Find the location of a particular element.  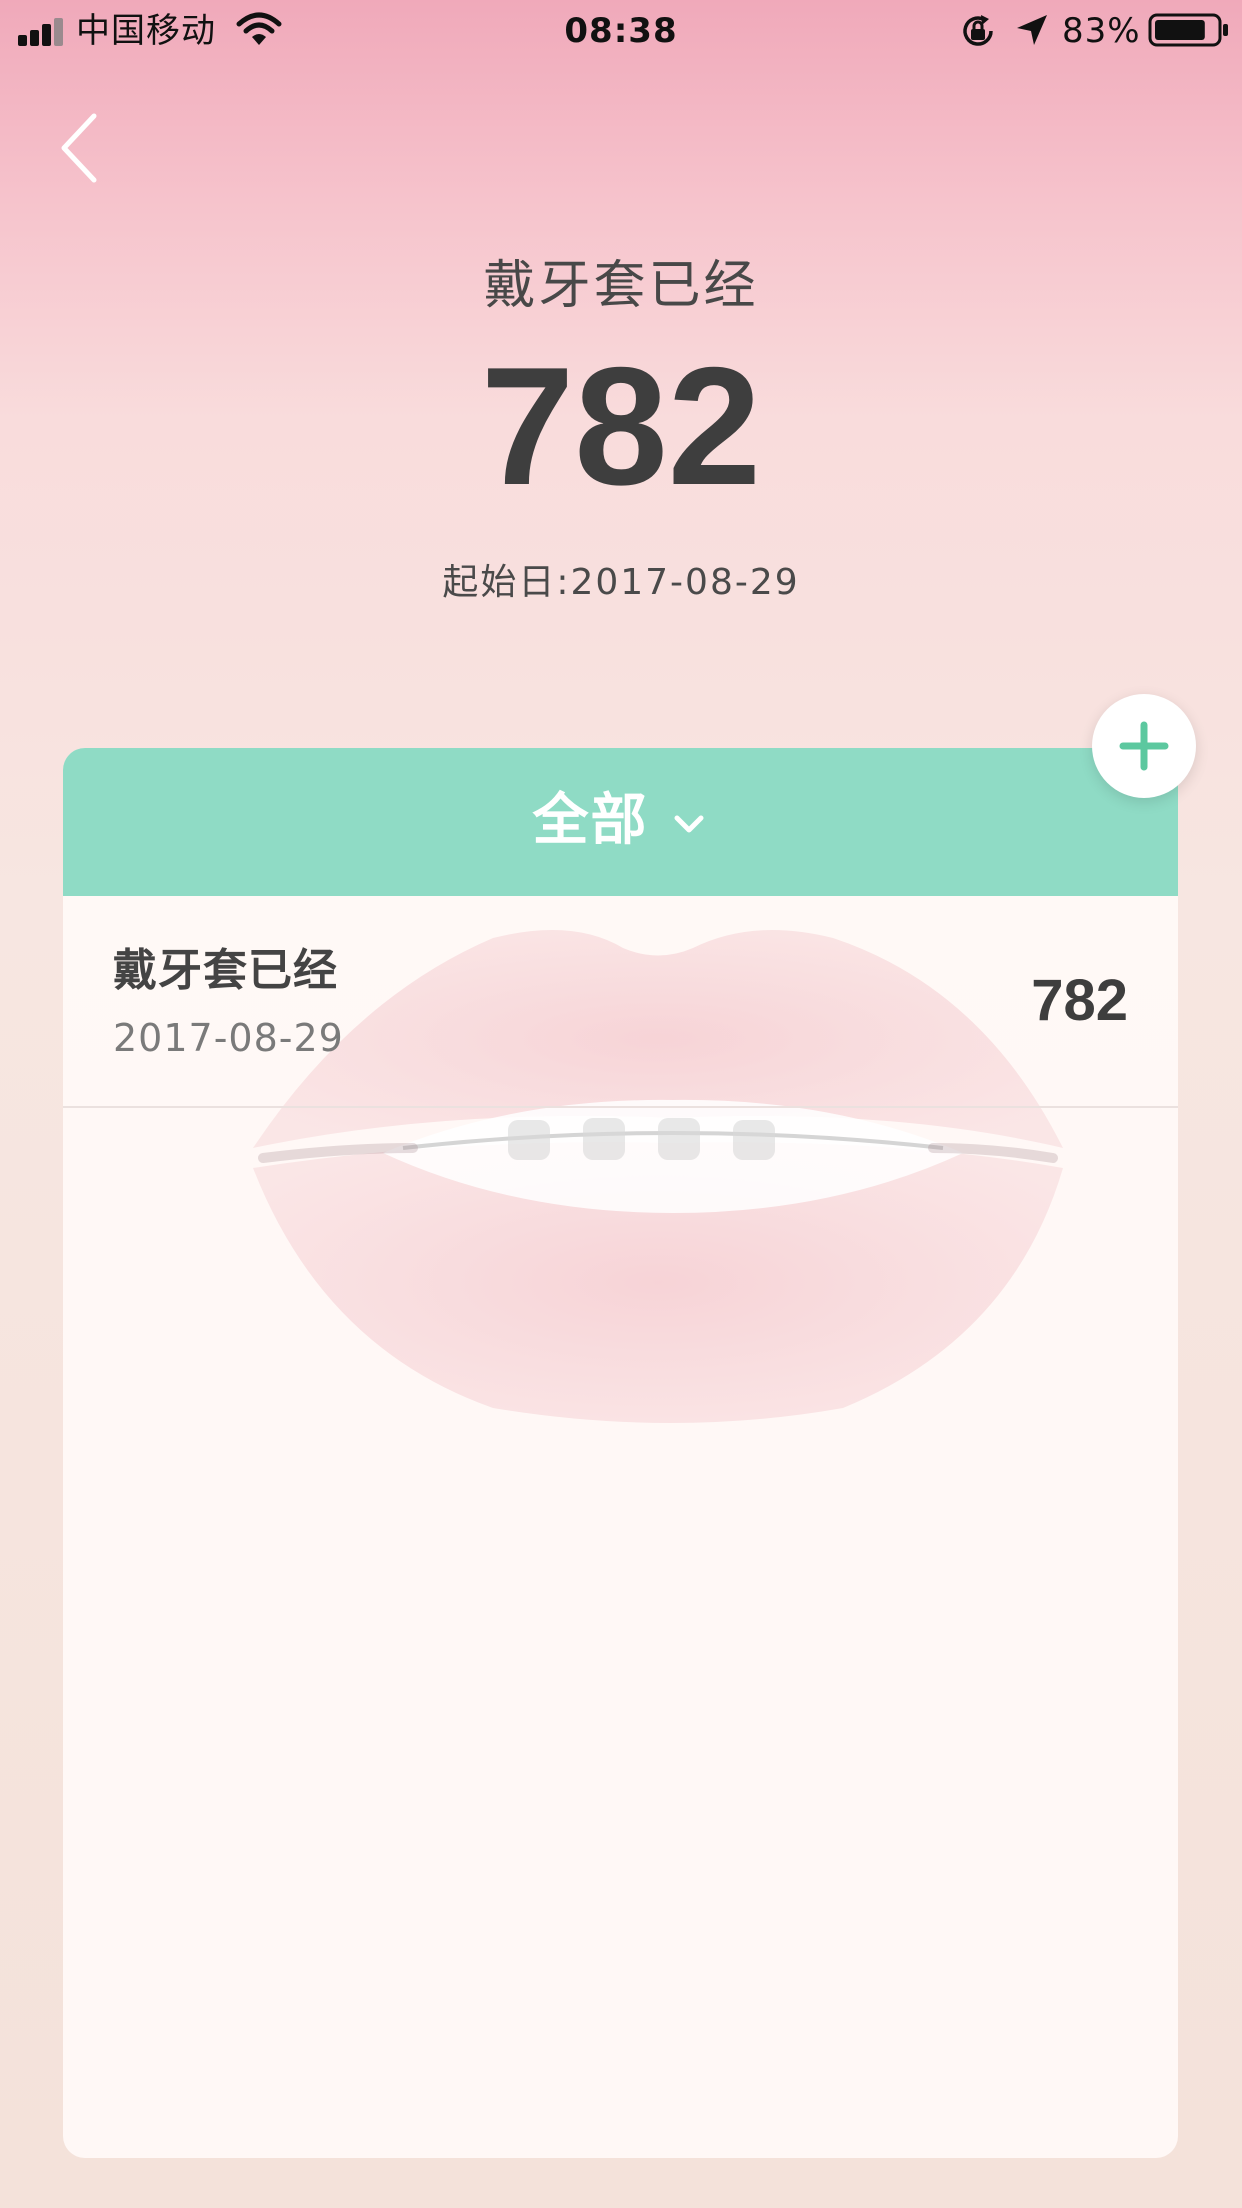

location-arrow-icon is located at coordinates (1032, 30).